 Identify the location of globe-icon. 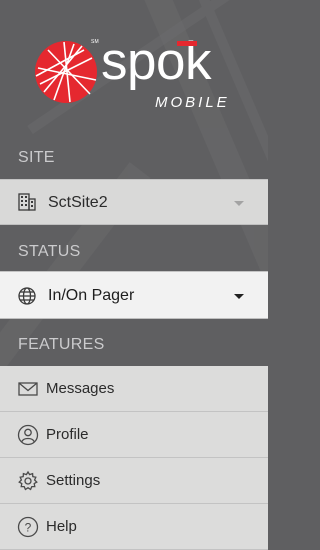
(27, 296).